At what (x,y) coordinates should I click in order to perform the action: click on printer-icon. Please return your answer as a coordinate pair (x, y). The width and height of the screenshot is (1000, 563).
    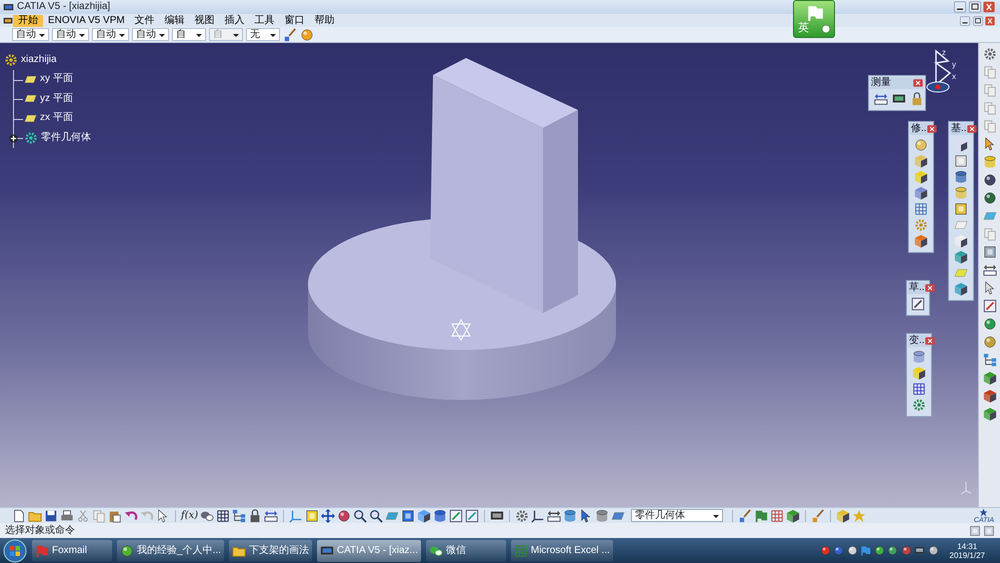
    Looking at the image, I should click on (67, 515).